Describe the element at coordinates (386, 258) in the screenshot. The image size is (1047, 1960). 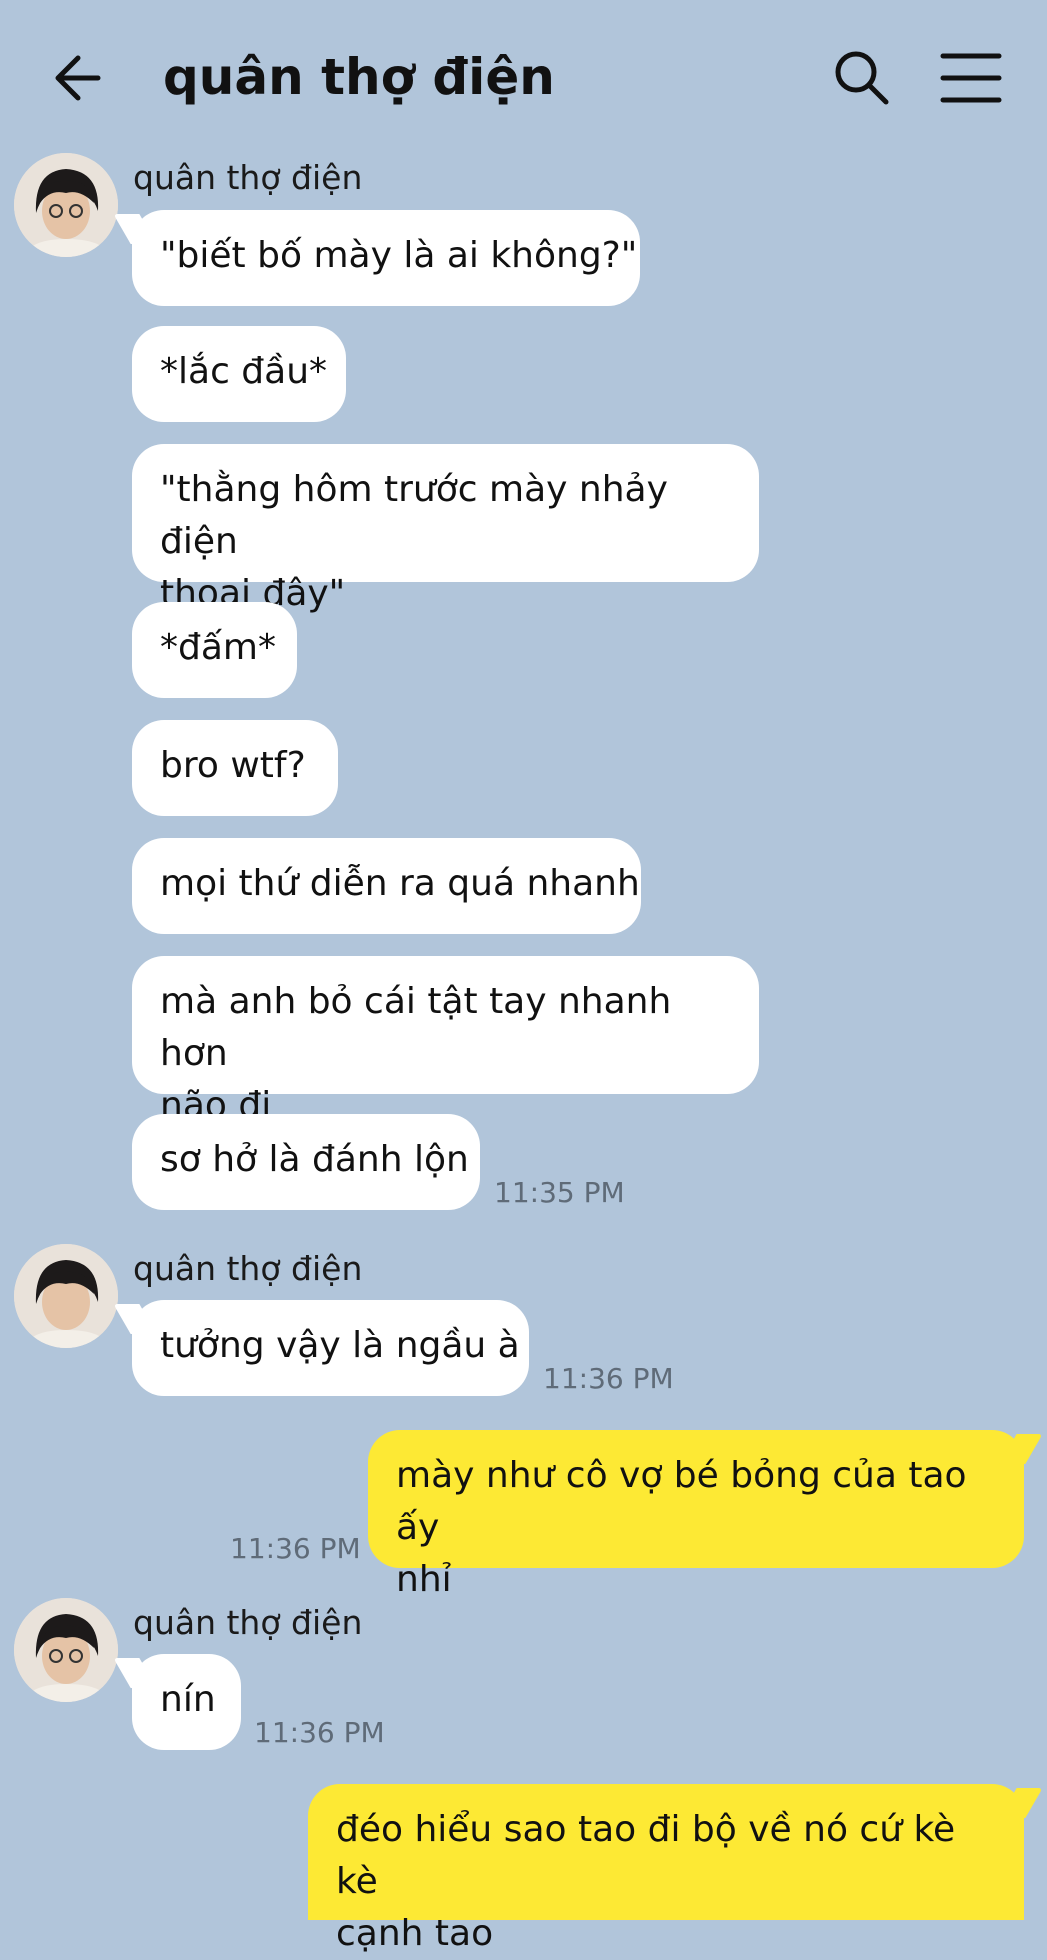
I see `message-bubble: "biết bố mày là ai không?"` at that location.